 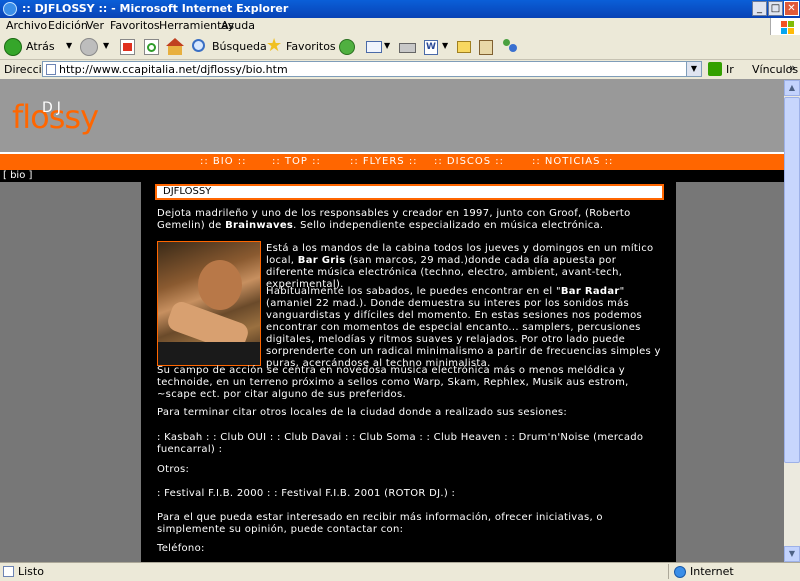 What do you see at coordinates (209, 303) in the screenshot?
I see `dj-photo` at bounding box center [209, 303].